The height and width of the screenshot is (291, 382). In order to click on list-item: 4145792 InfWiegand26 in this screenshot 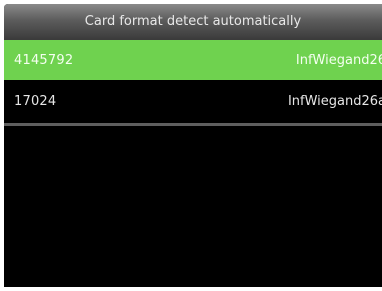, I will do `click(193, 60)`.